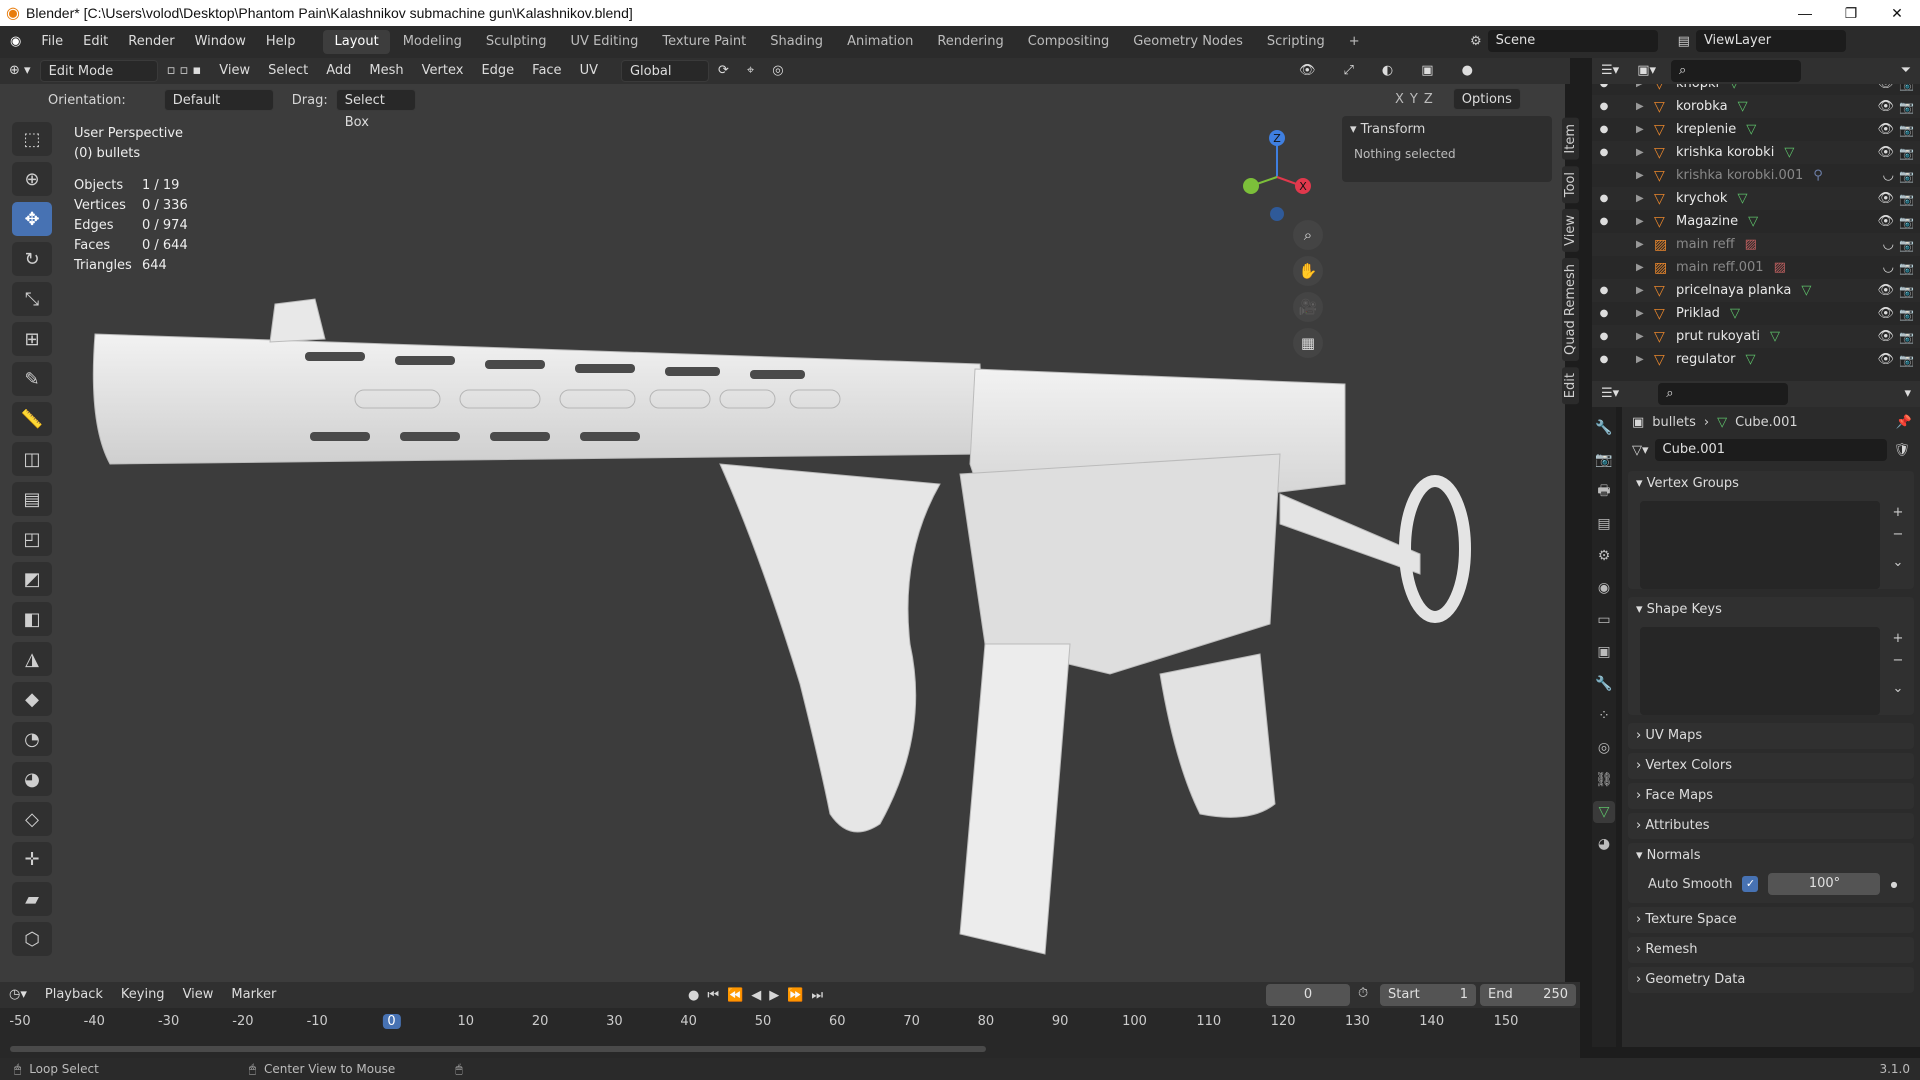  Describe the element at coordinates (1898, 639) in the screenshot. I see `add-icon: +` at that location.